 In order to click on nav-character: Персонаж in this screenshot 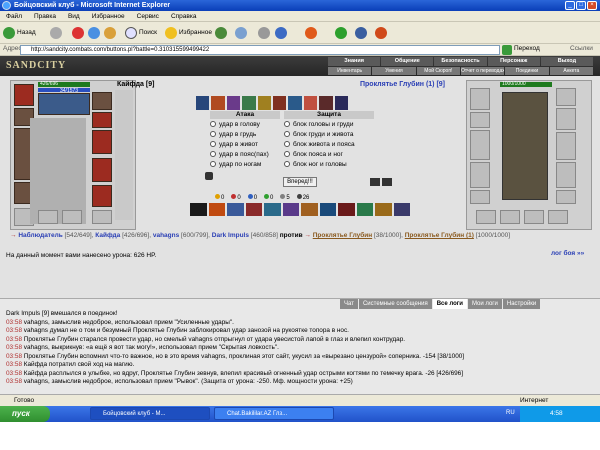, I will do `click(513, 61)`.